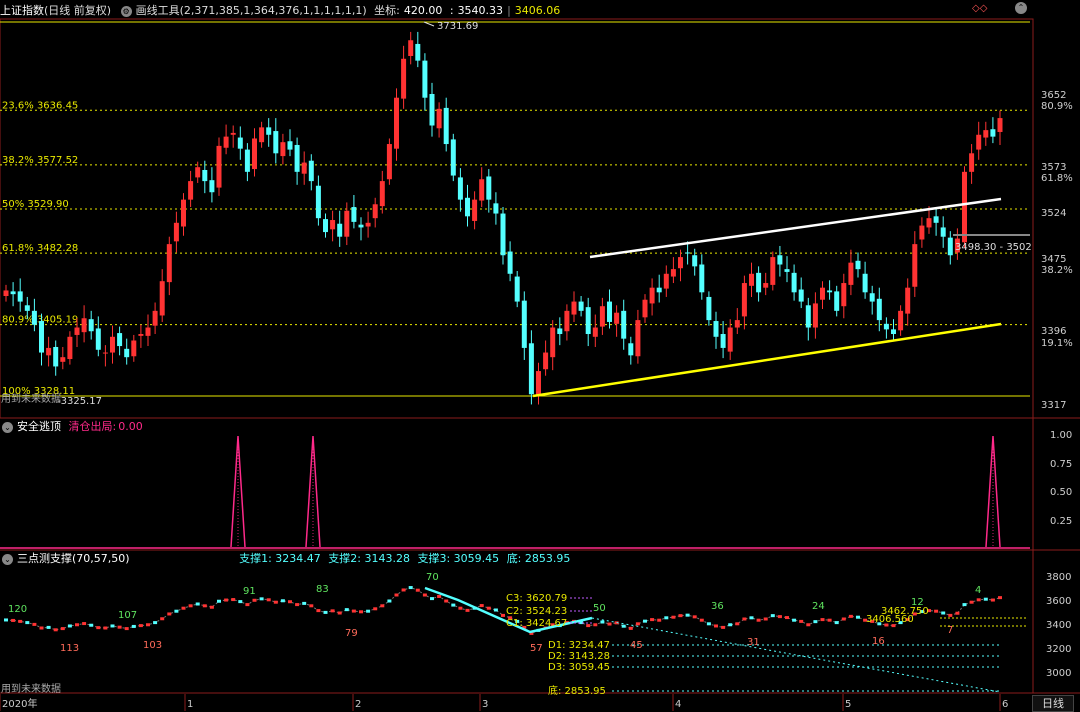 The height and width of the screenshot is (712, 1080). What do you see at coordinates (17, 609) in the screenshot?
I see `p3-number-top: 120` at bounding box center [17, 609].